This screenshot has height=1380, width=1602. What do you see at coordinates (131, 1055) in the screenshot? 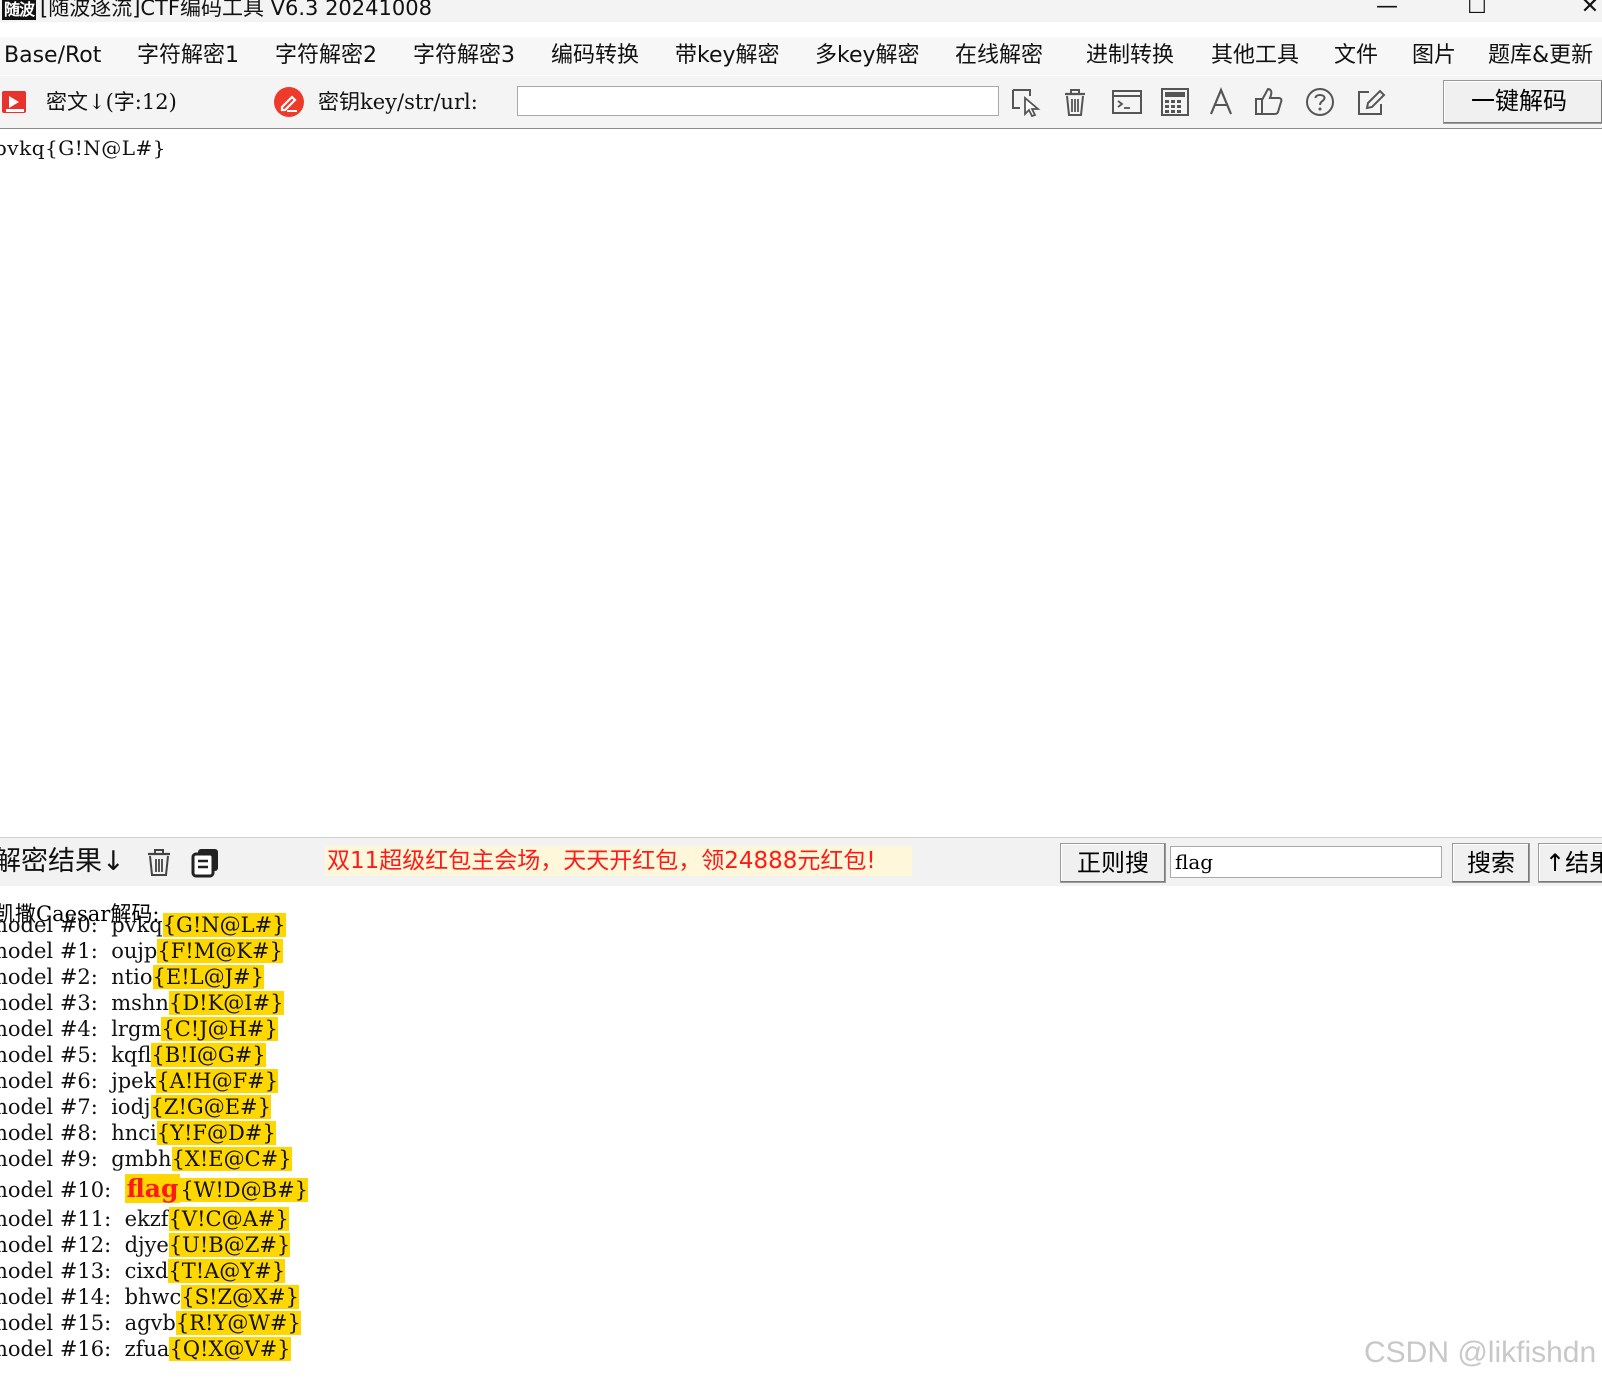
I see `result-word: kqfl` at bounding box center [131, 1055].